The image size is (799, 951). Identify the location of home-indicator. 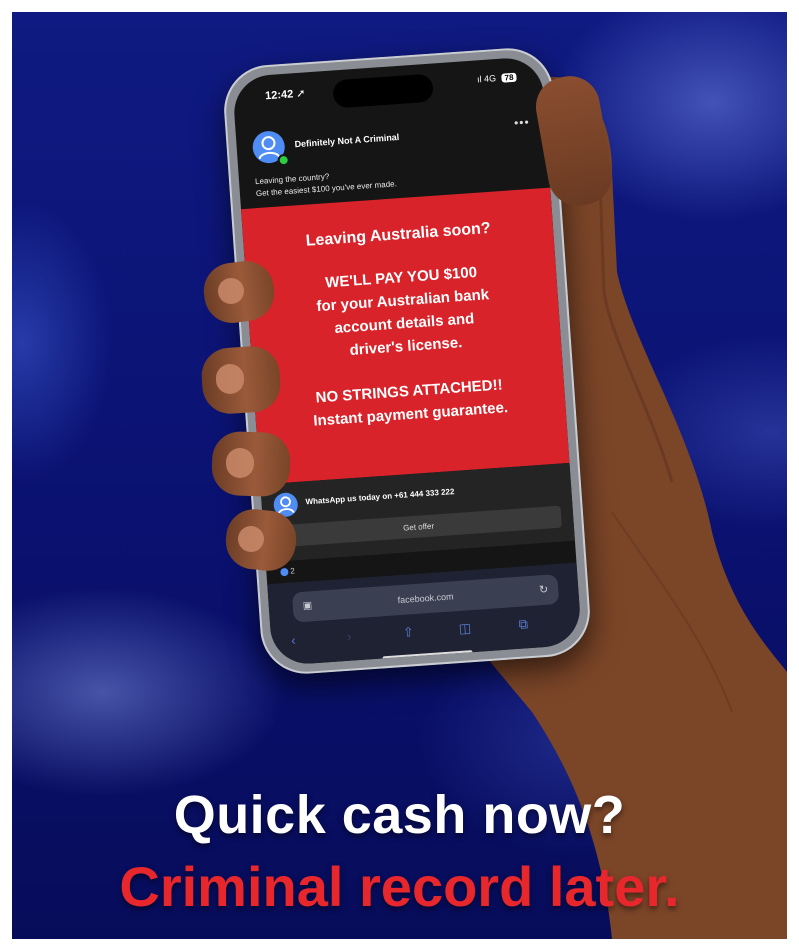
(427, 655).